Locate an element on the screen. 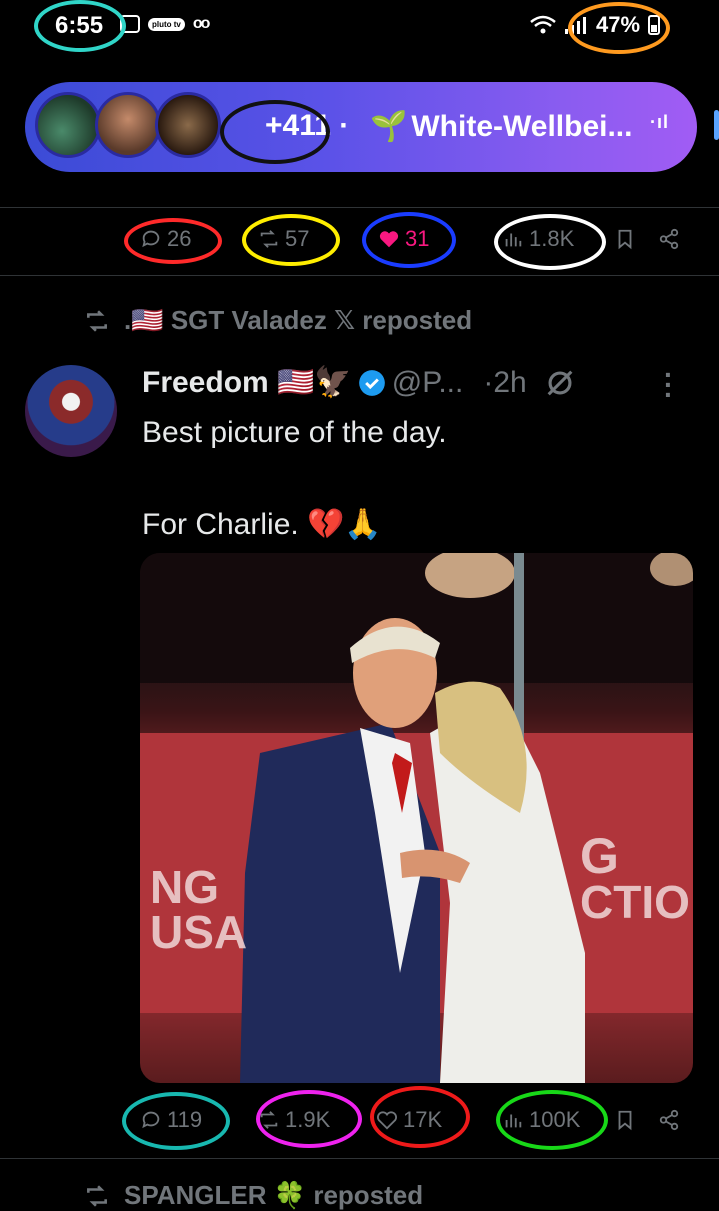 The image size is (719, 1211). battery-percent: 47% is located at coordinates (618, 24).